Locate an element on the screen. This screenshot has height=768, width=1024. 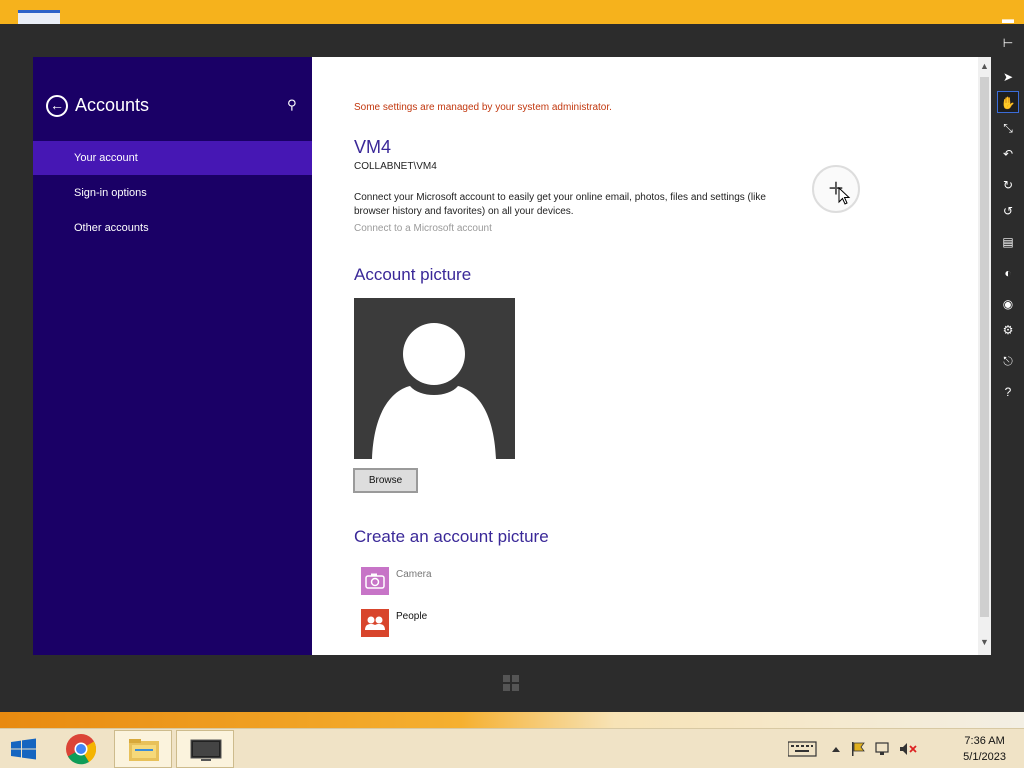
scroll-thumb is located at coordinates (984, 347).